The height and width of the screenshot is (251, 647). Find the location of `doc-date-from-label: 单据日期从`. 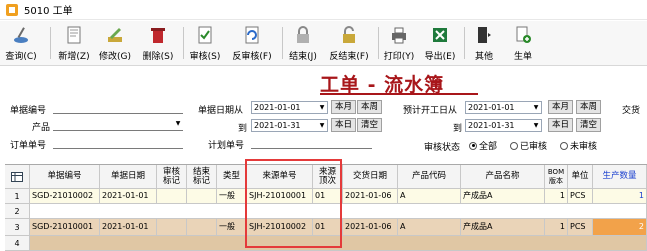

doc-date-from-label: 单据日期从 is located at coordinates (221, 111).